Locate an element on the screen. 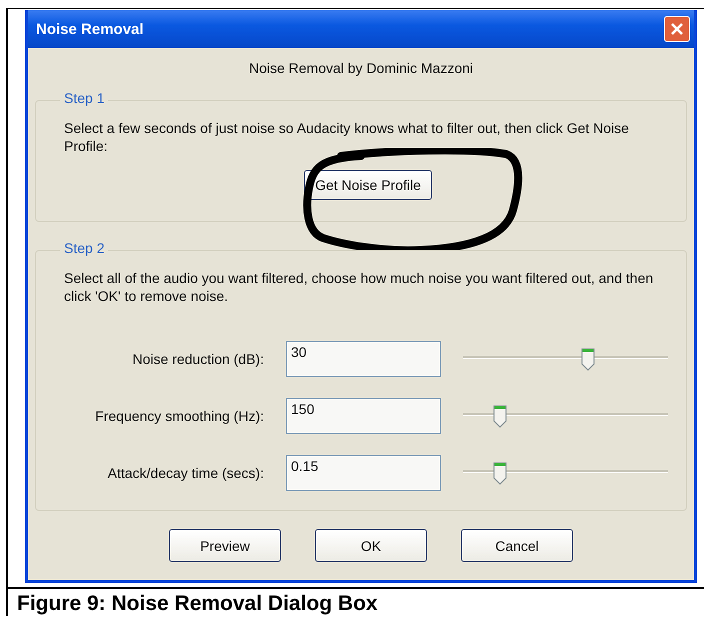 The height and width of the screenshot is (626, 704). value-field: 30 is located at coordinates (363, 359).